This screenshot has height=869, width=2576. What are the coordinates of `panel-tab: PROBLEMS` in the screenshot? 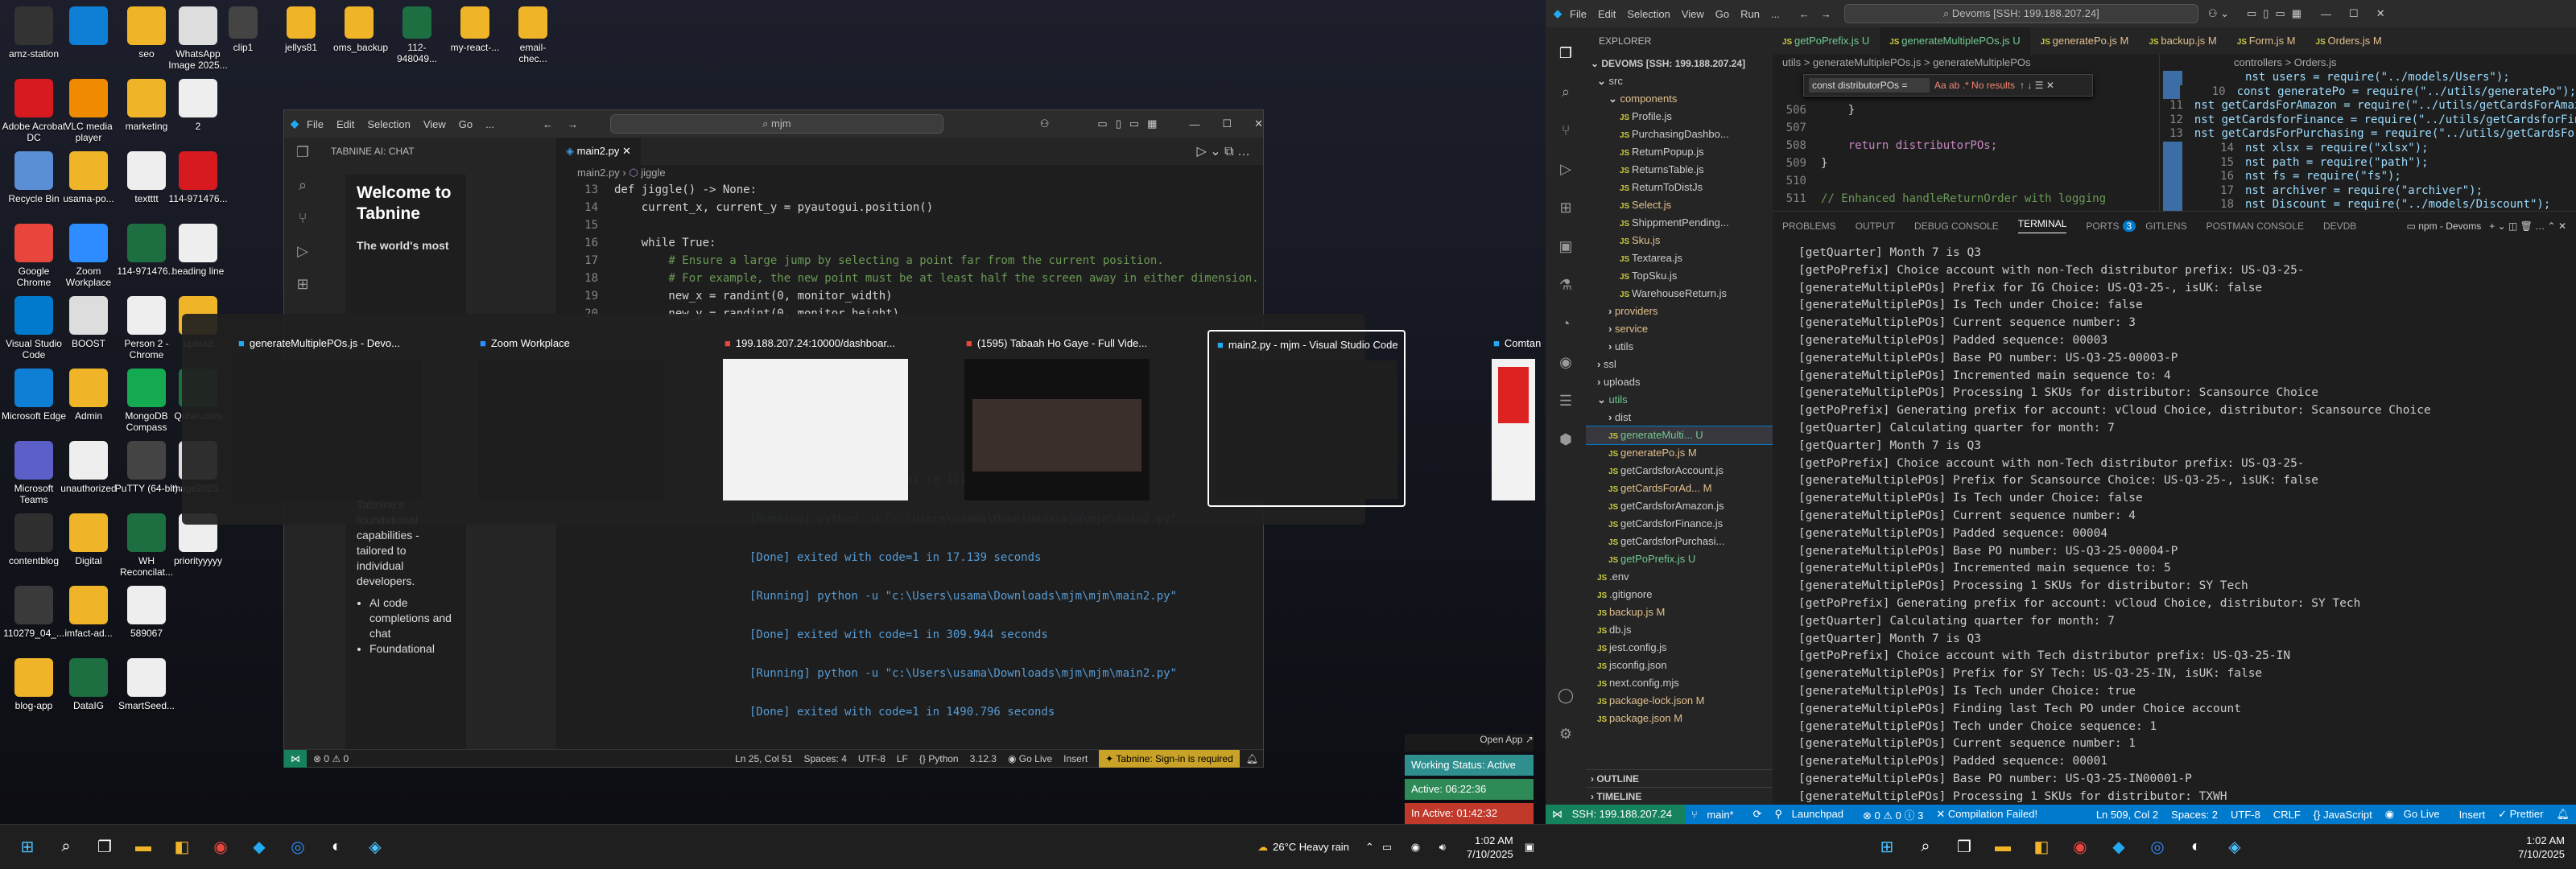 It's located at (1809, 226).